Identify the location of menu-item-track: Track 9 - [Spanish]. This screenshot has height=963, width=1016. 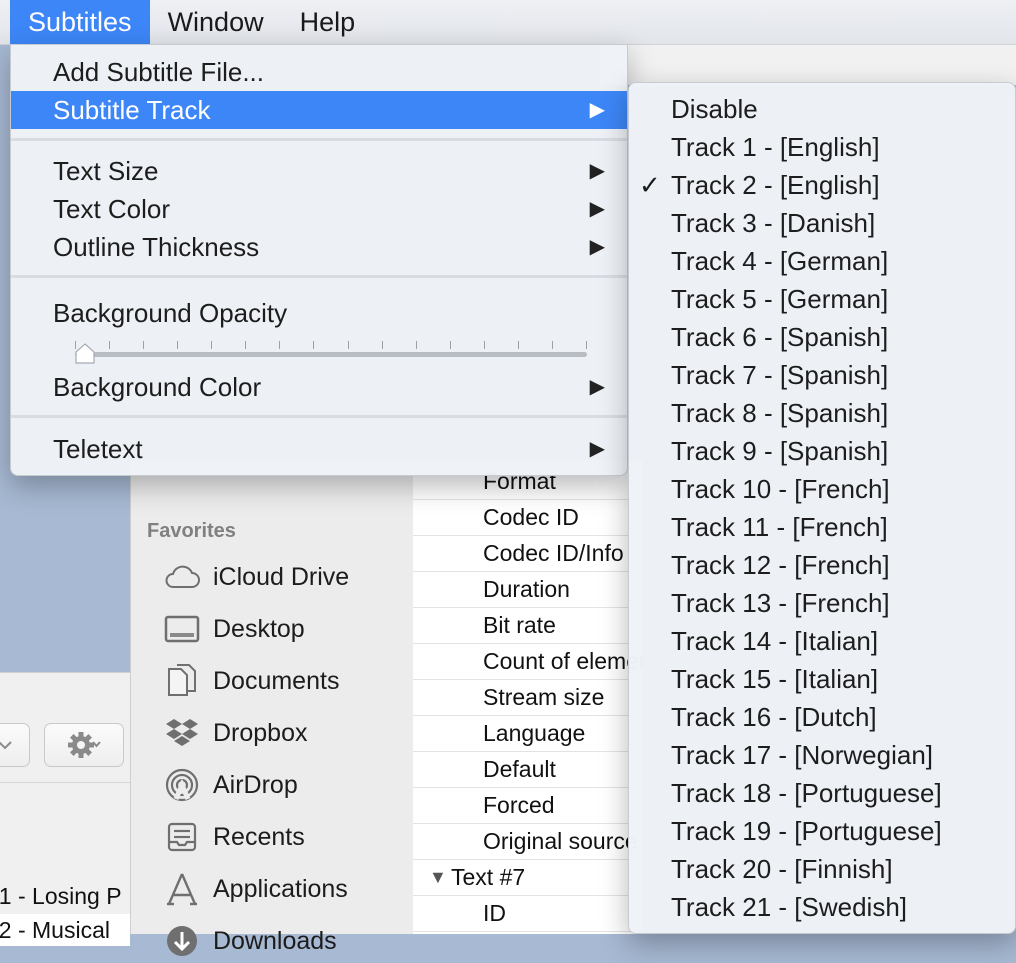
(822, 451).